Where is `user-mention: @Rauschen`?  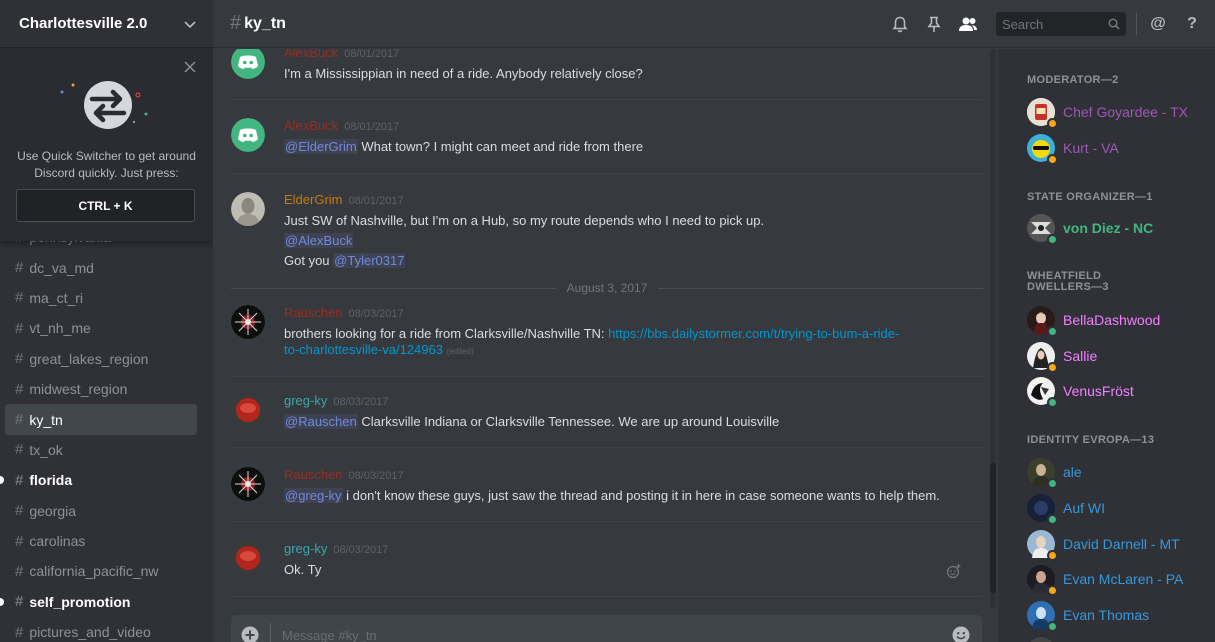
user-mention: @Rauschen is located at coordinates (321, 421).